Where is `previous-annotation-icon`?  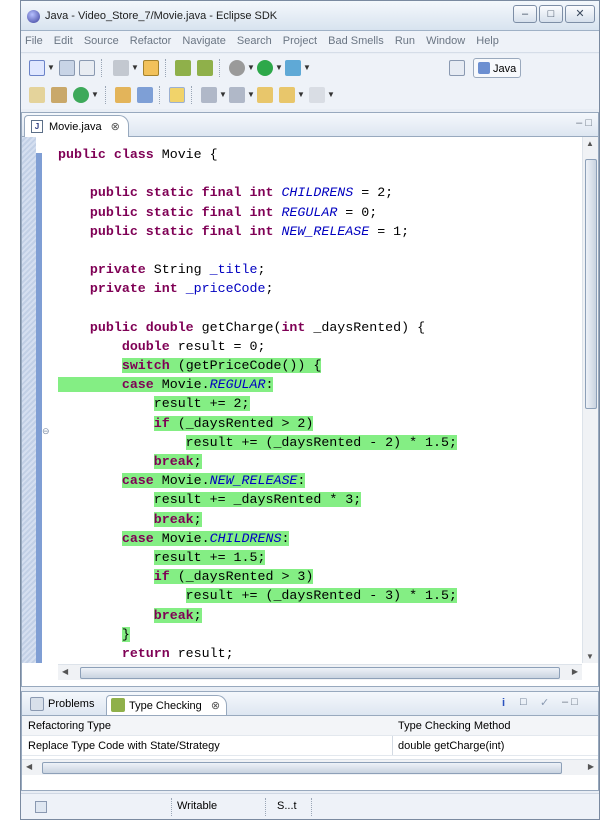 previous-annotation-icon is located at coordinates (237, 95).